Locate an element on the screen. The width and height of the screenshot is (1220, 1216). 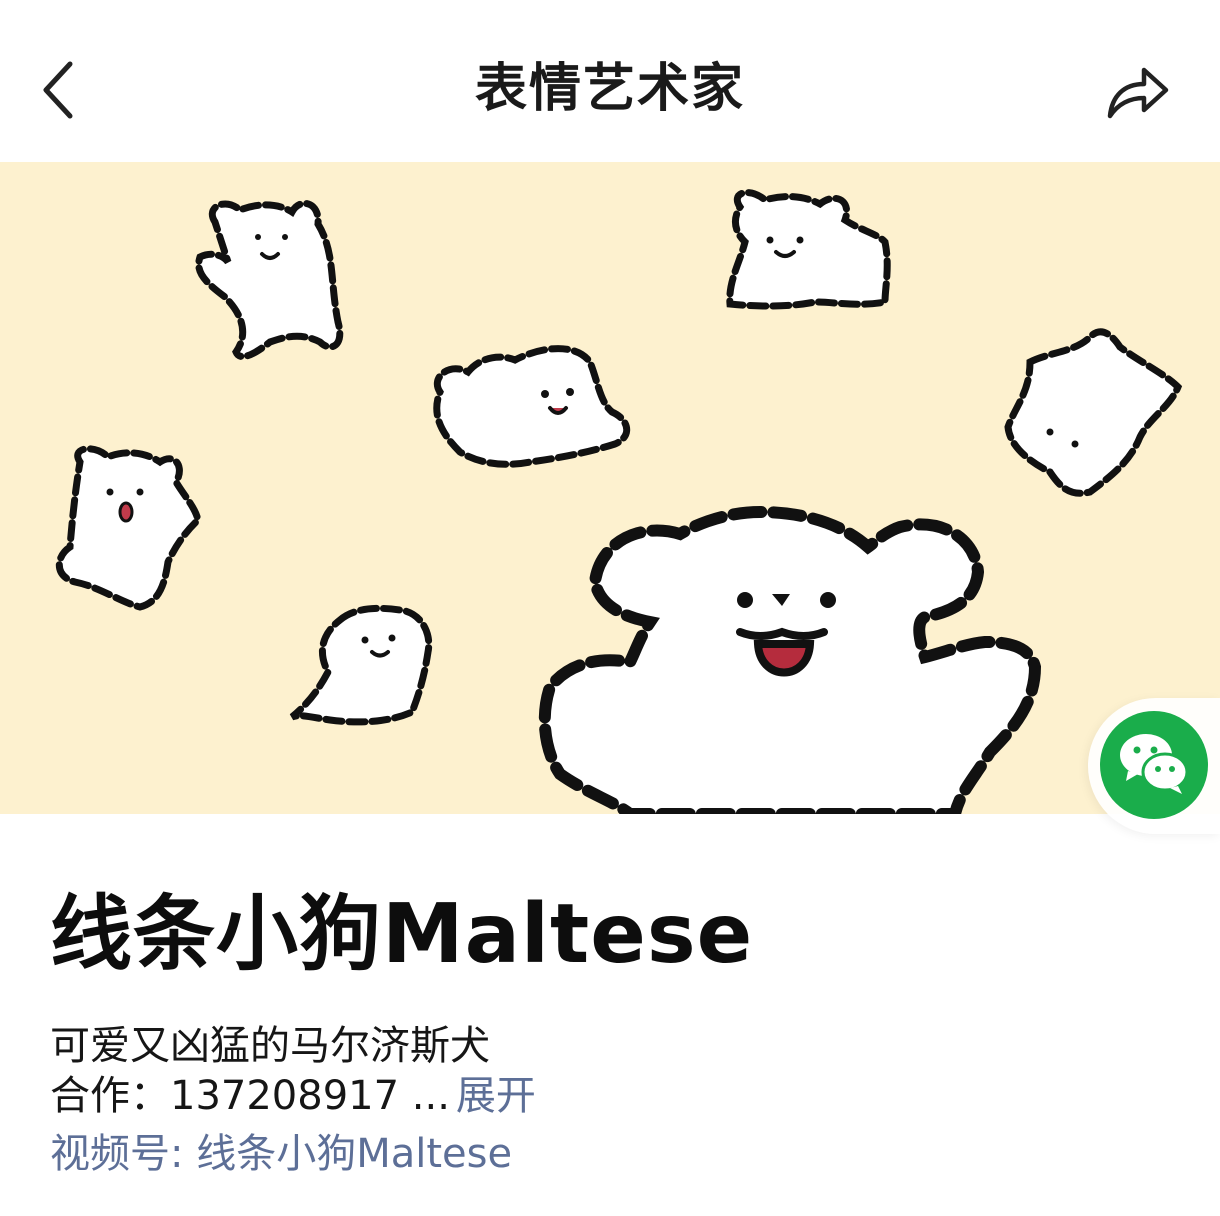
wechat-icon is located at coordinates (1154, 764).